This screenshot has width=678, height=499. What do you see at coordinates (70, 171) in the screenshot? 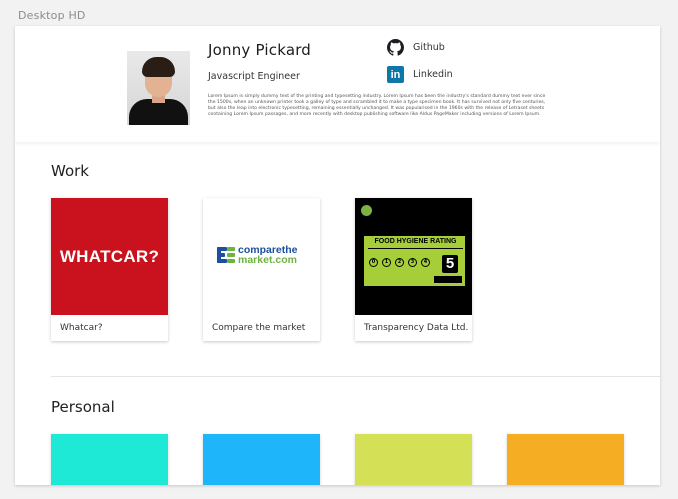
I see `work-section-title: Work` at bounding box center [70, 171].